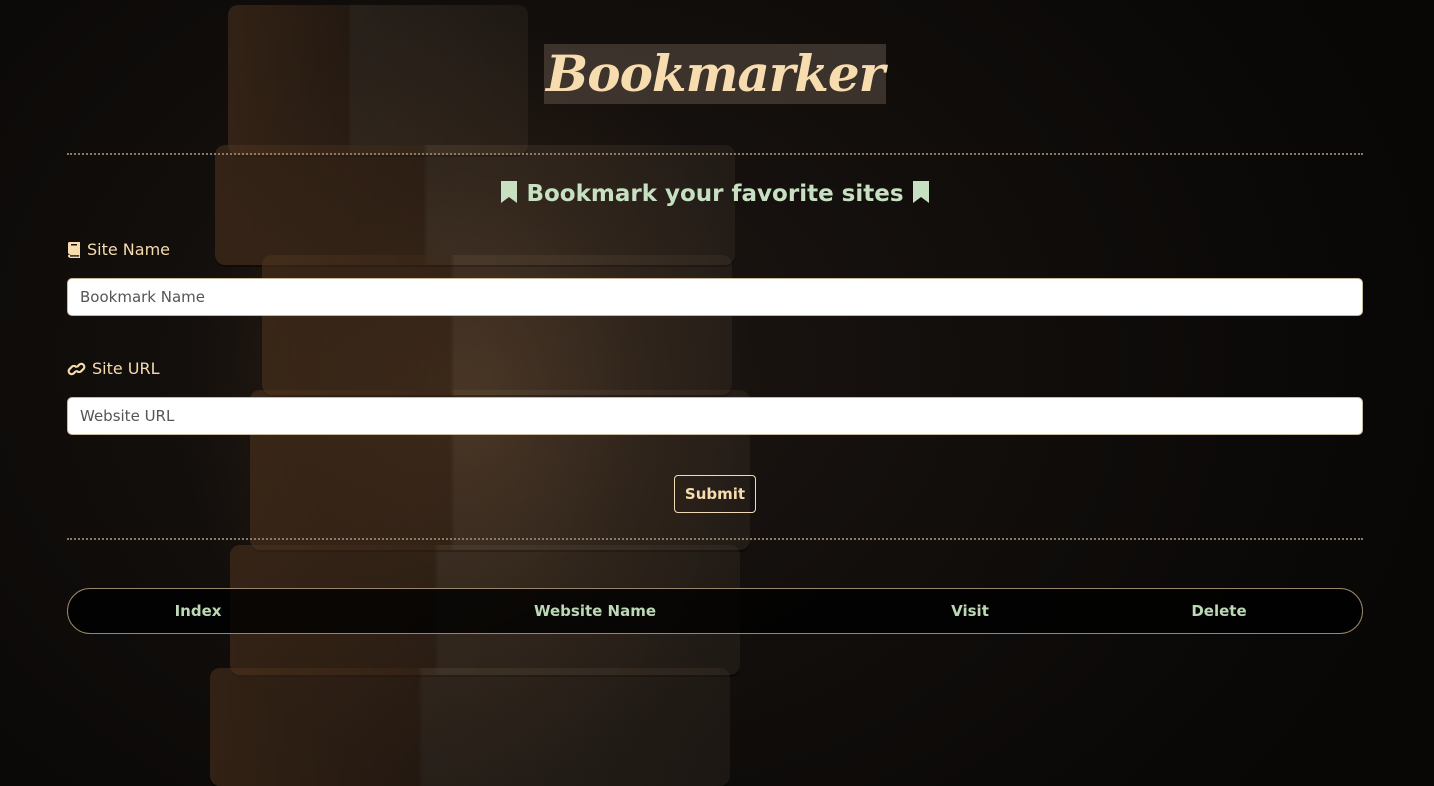 The image size is (1434, 786). What do you see at coordinates (715, 250) in the screenshot?
I see `site-name-label: Site Name` at bounding box center [715, 250].